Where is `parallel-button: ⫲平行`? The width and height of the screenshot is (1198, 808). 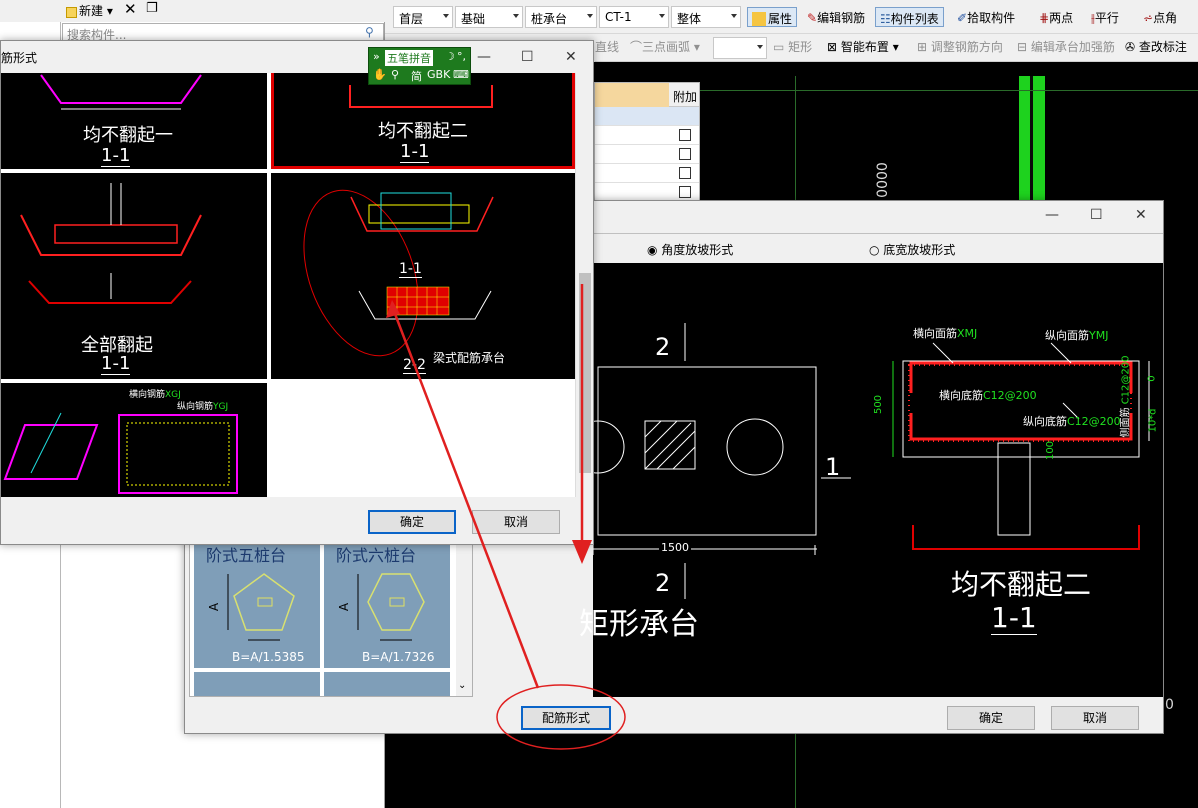
parallel-button: ⫲平行 is located at coordinates (1105, 17).